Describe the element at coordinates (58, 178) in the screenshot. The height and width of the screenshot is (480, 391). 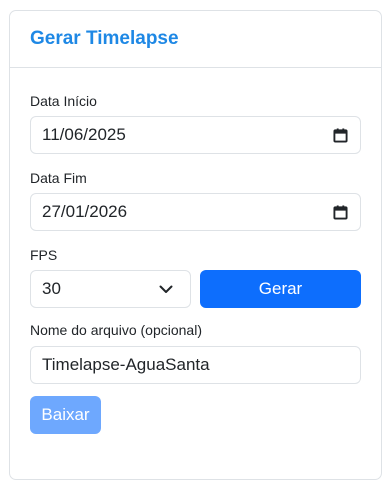
I see `end-date-label: Data Fim` at that location.